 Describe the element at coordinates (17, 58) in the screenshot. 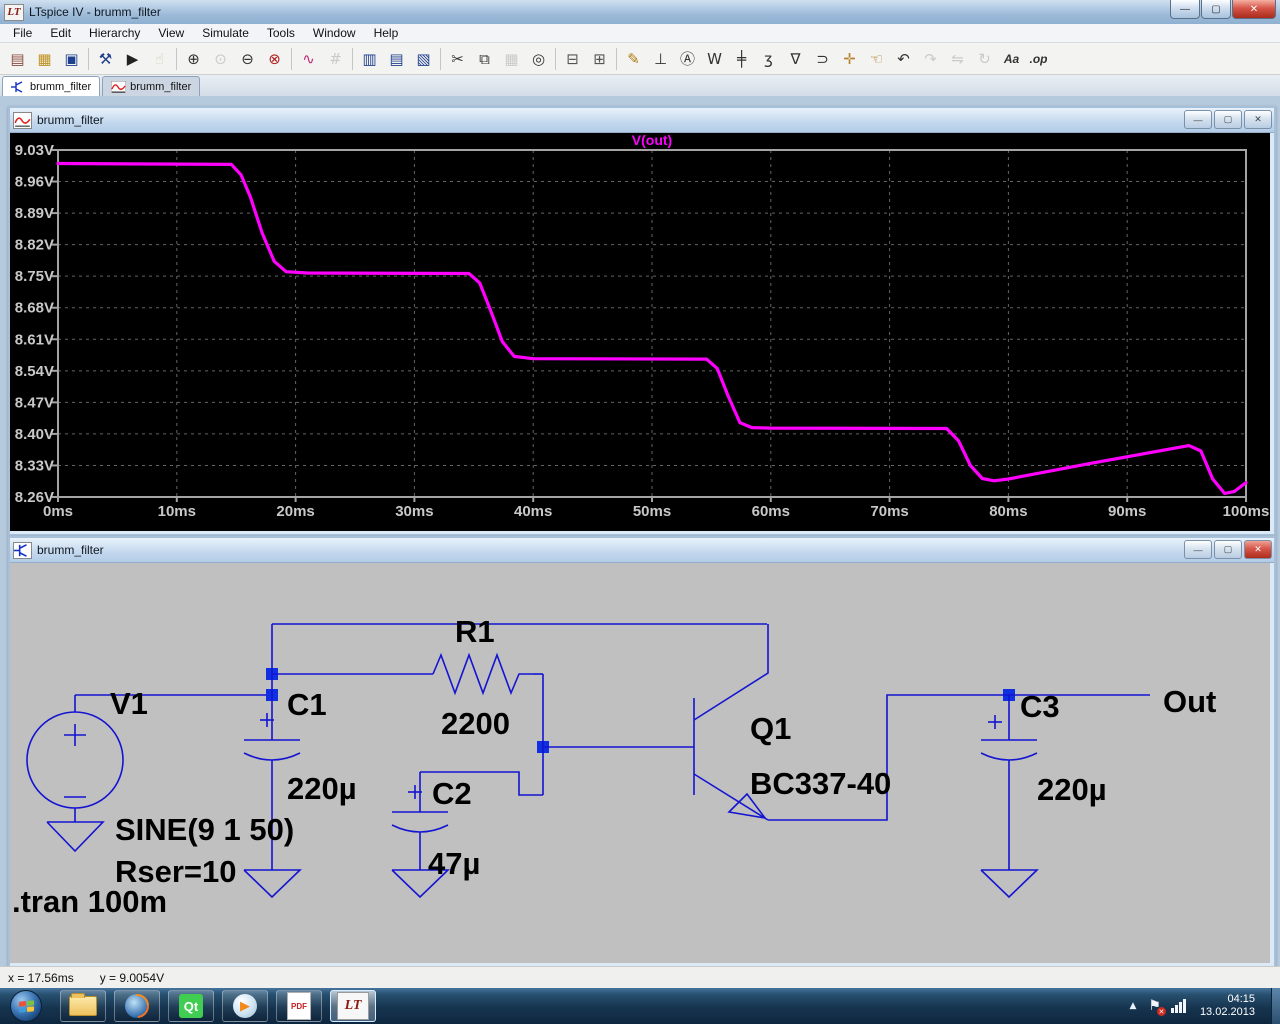

I see `new-schematic-icon: ▤` at that location.